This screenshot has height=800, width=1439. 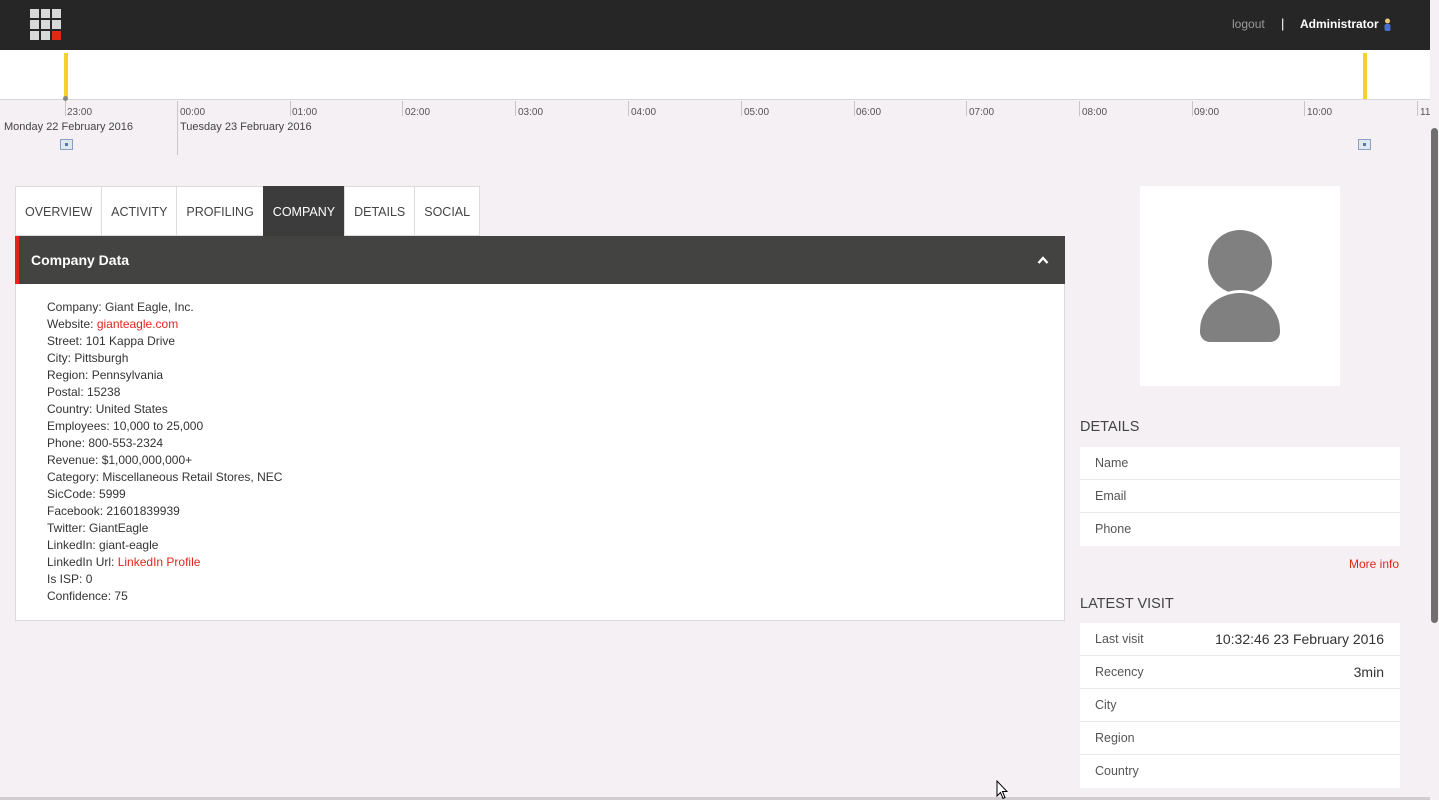 I want to click on top-bar: logout | Administrator, so click(x=715, y=25).